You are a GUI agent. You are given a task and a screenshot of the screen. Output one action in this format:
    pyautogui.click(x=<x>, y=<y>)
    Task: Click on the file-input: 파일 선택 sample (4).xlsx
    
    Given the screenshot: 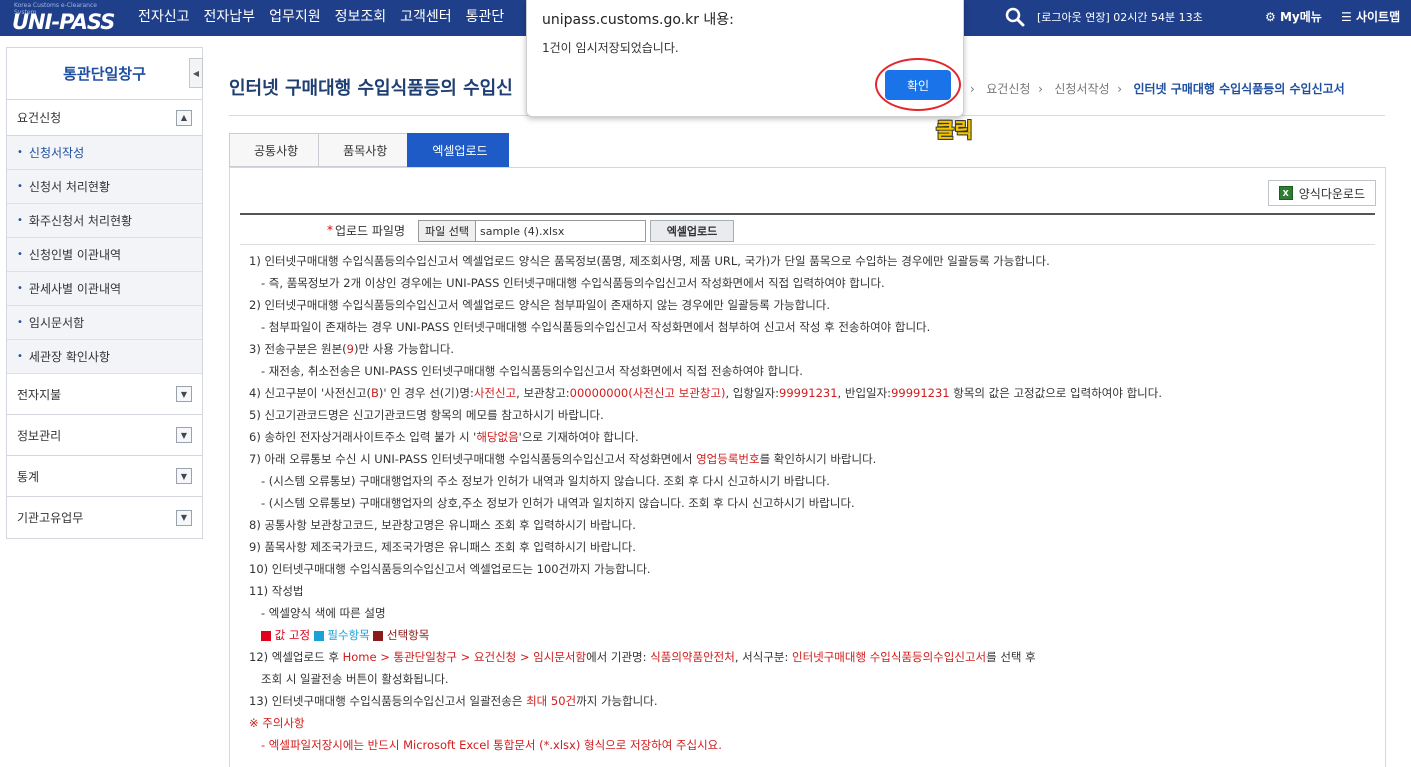 What is the action you would take?
    pyautogui.click(x=532, y=231)
    